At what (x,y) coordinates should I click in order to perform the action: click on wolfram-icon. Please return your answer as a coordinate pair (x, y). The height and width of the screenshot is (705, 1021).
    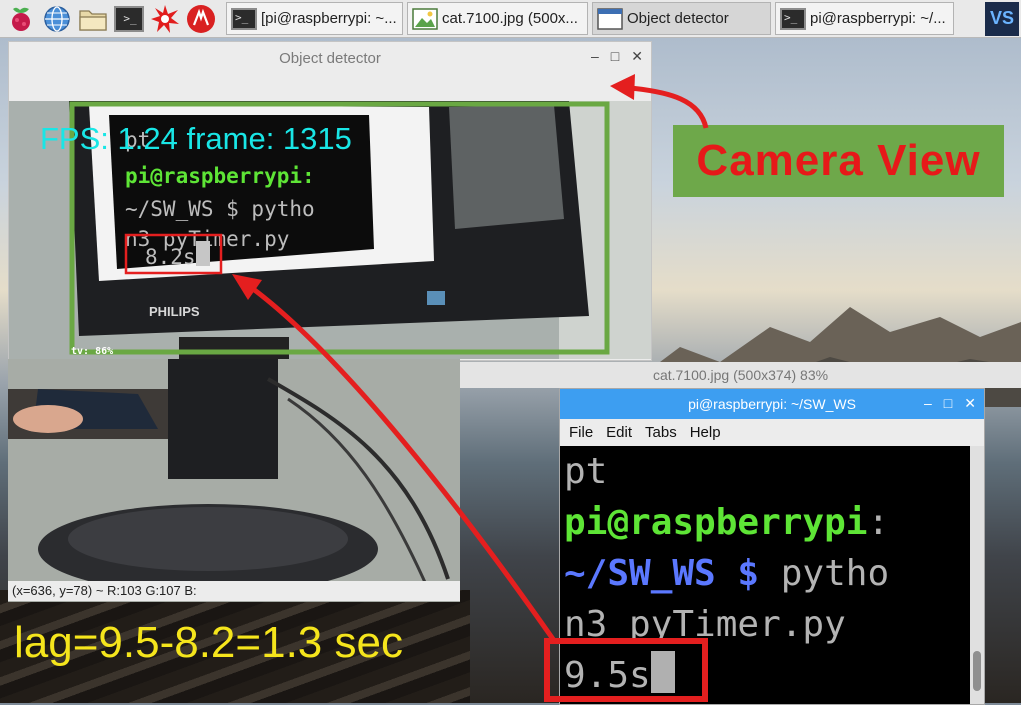
    Looking at the image, I should click on (201, 19).